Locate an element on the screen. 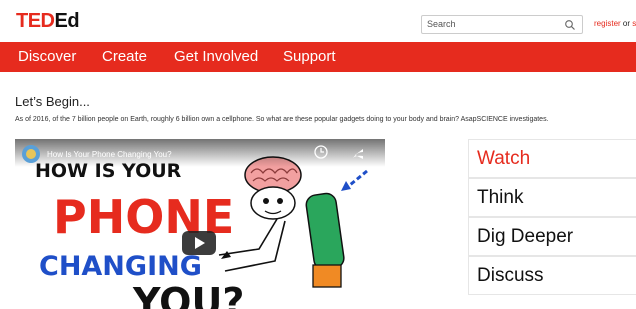 Image resolution: width=636 pixels, height=309 pixels. ted-ed-logo: TEDEd is located at coordinates (48, 21).